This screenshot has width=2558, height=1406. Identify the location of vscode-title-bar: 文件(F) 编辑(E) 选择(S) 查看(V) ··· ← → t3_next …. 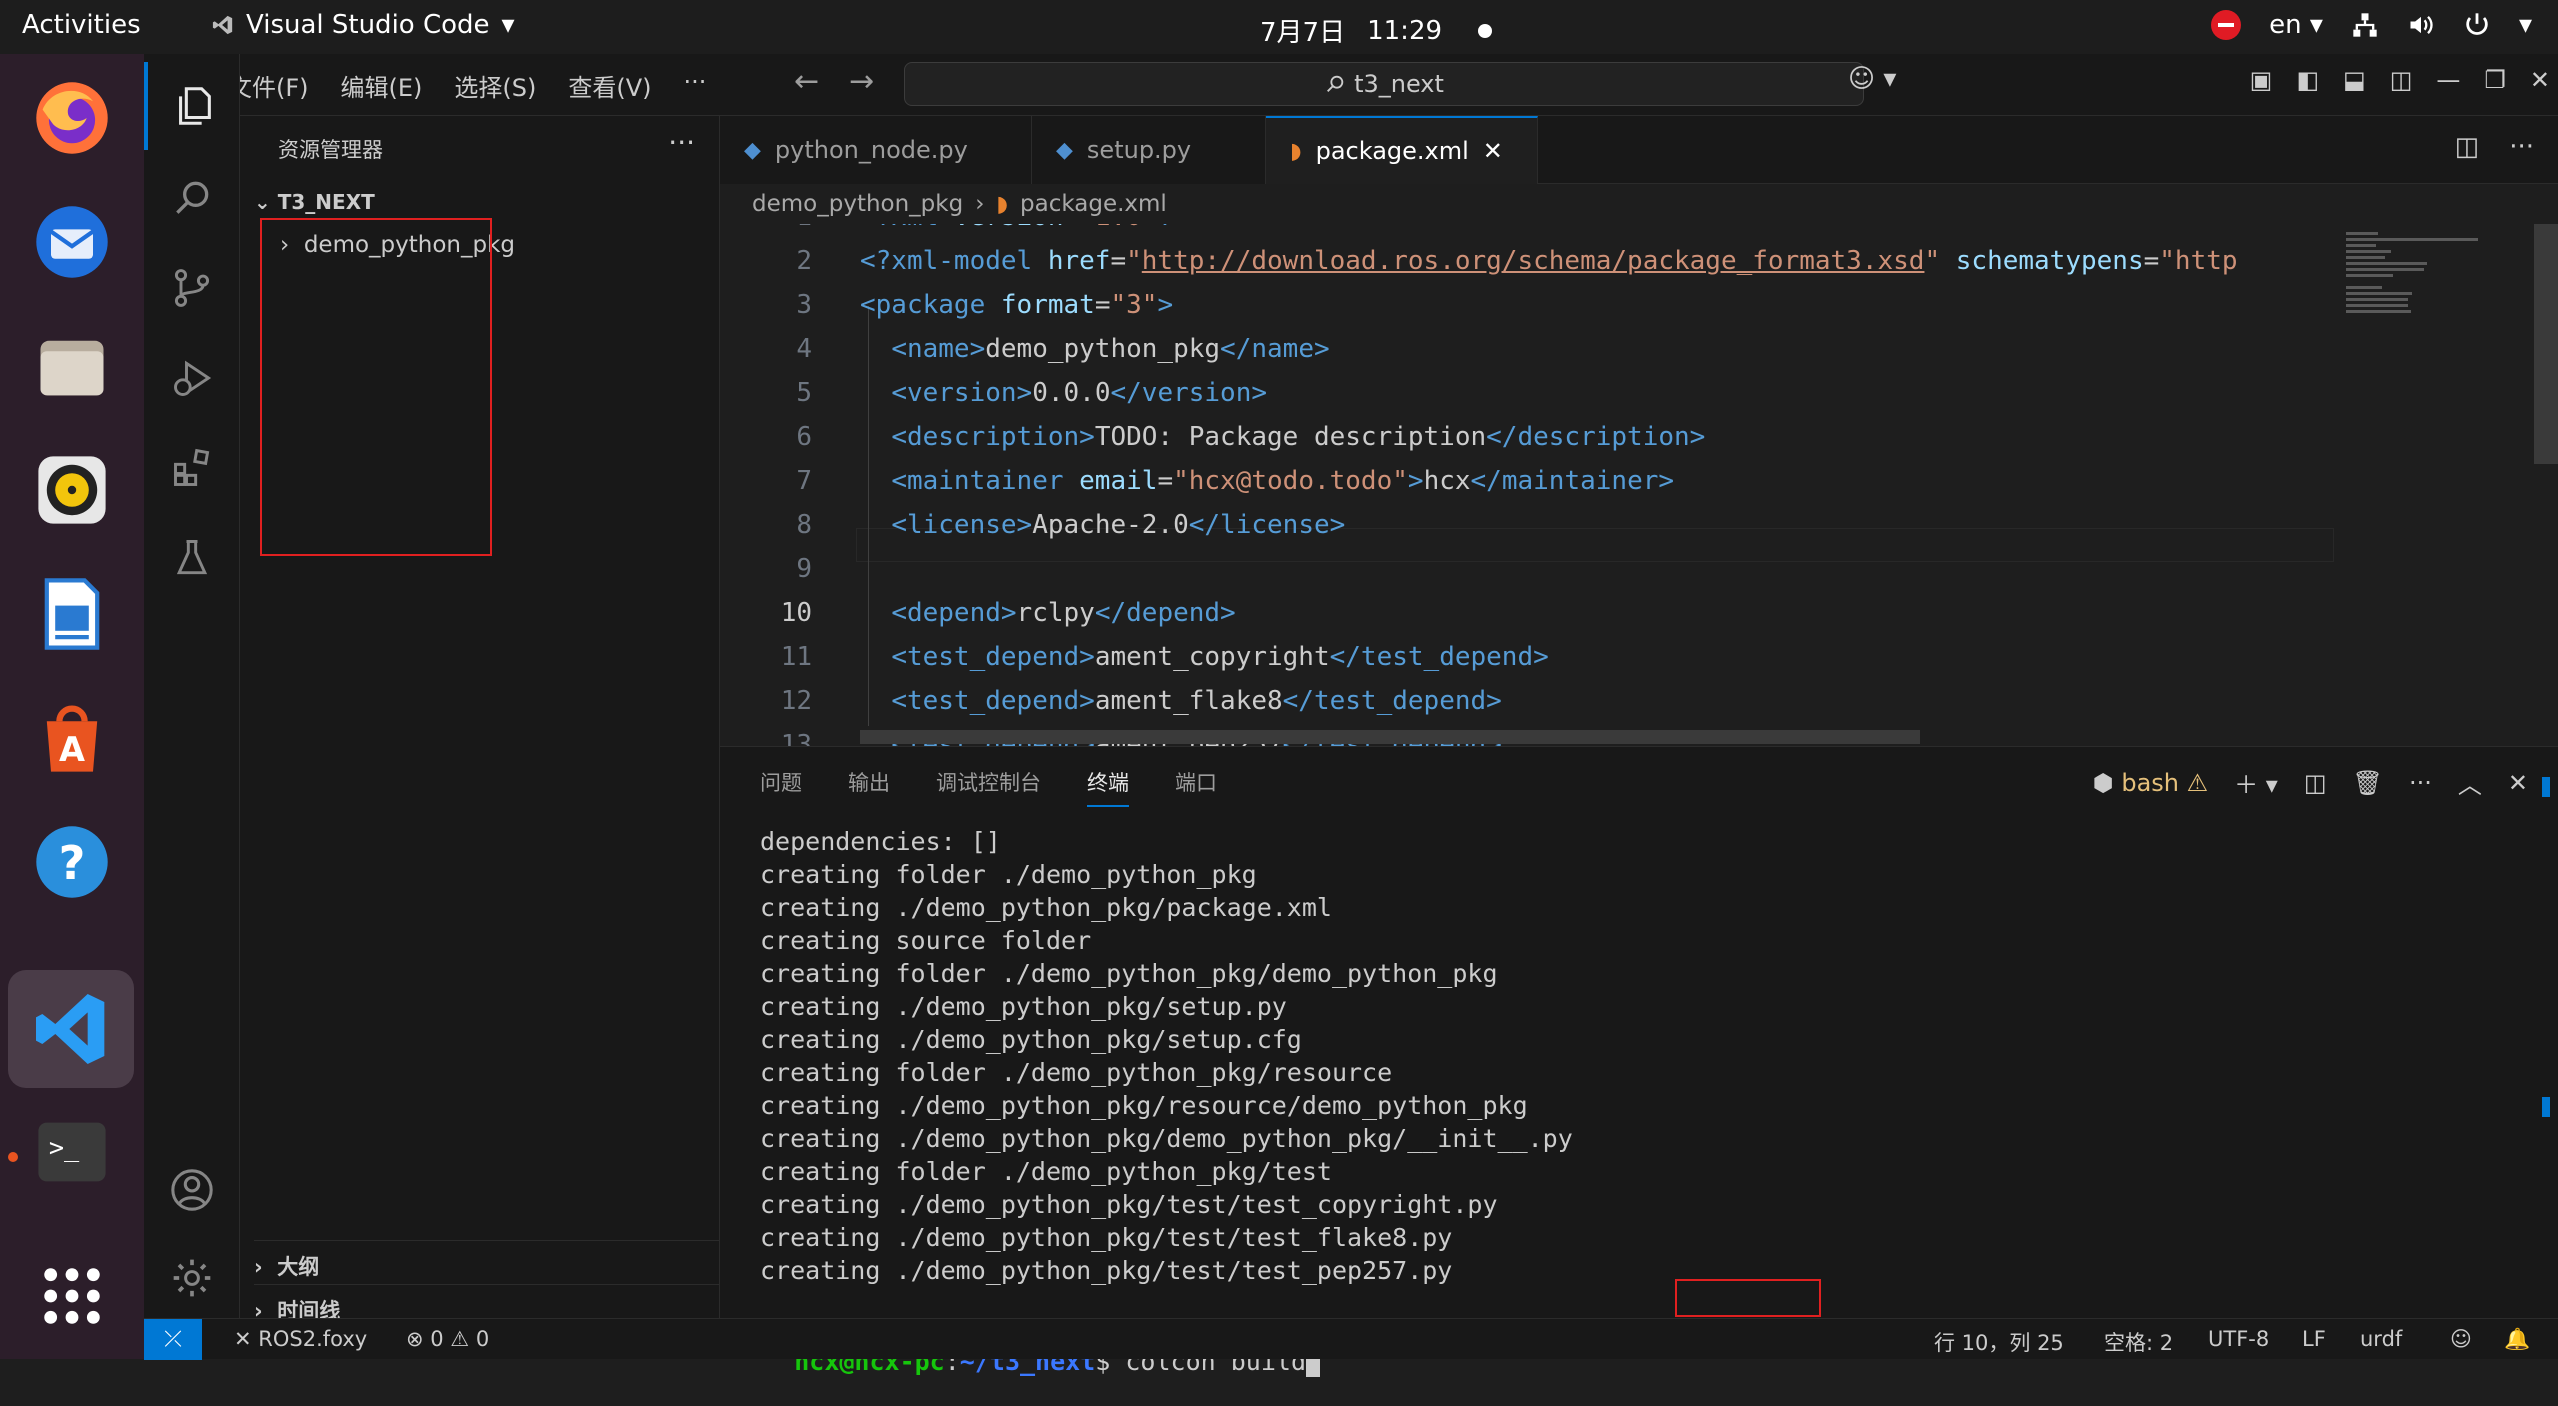
(1351, 85).